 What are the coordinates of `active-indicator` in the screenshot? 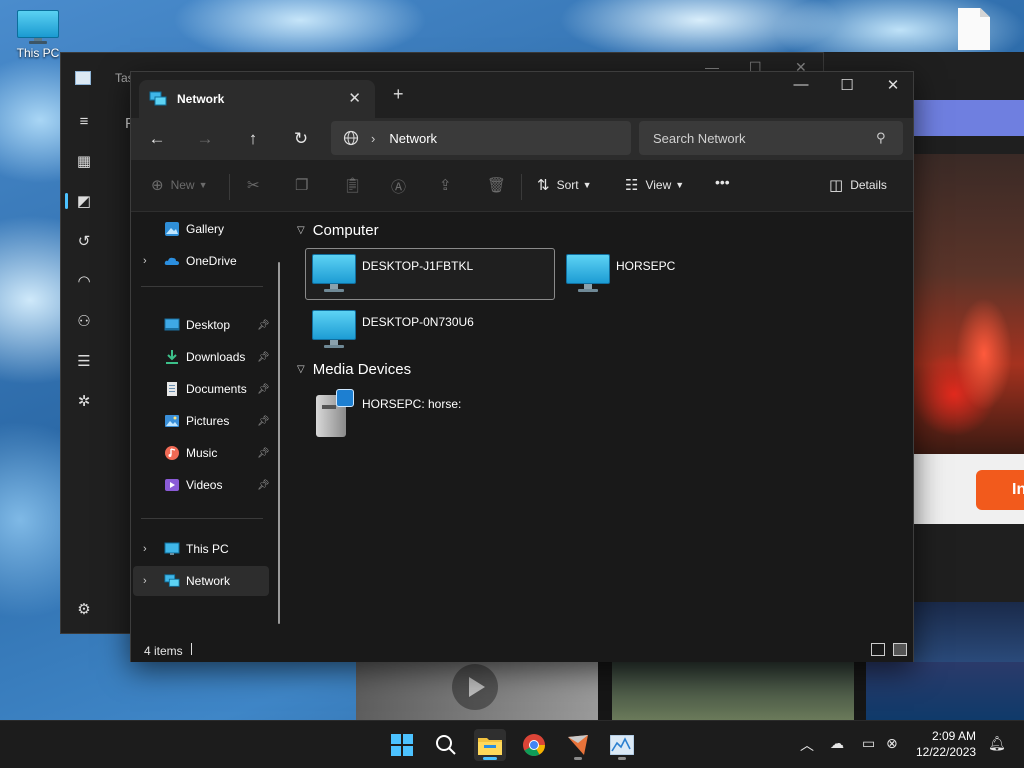 It's located at (66, 201).